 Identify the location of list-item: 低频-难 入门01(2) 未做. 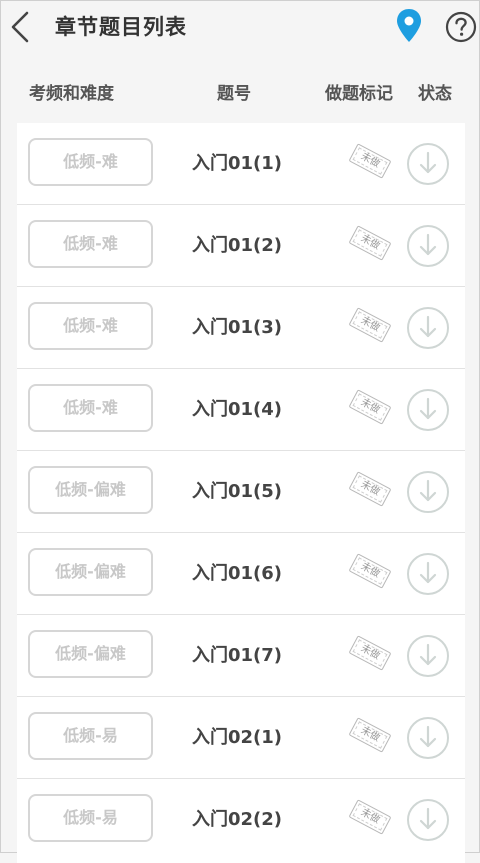
(241, 246).